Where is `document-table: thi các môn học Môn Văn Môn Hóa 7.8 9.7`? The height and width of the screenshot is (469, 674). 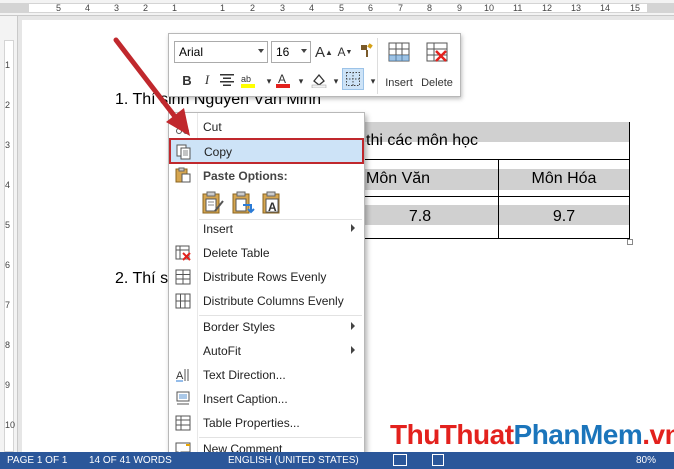 document-table: thi các môn học Môn Văn Môn Hóa 7.8 9.7 is located at coordinates (486, 173).